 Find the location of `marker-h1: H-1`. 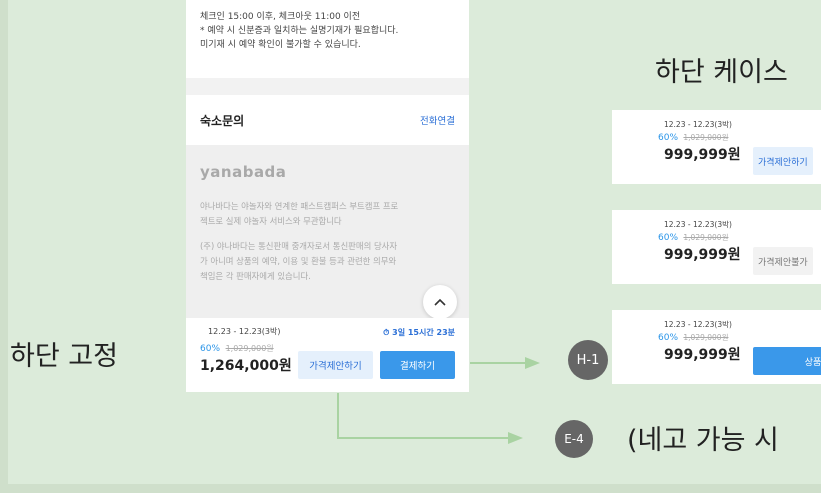

marker-h1: H-1 is located at coordinates (588, 360).